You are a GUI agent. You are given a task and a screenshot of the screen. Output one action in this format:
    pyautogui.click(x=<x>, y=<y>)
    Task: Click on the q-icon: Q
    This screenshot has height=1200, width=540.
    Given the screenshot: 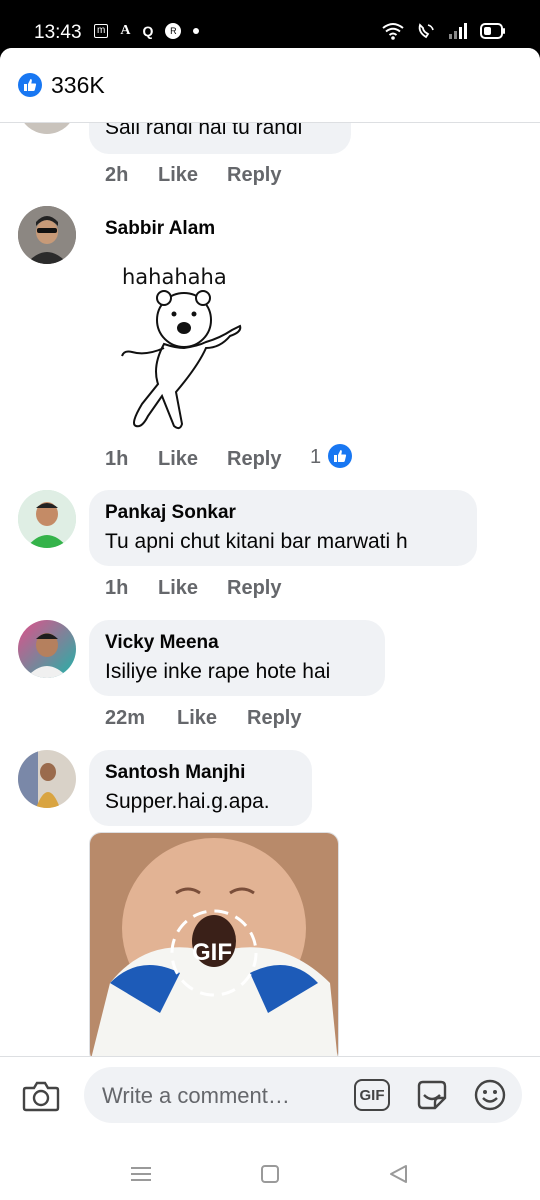 What is the action you would take?
    pyautogui.click(x=148, y=31)
    